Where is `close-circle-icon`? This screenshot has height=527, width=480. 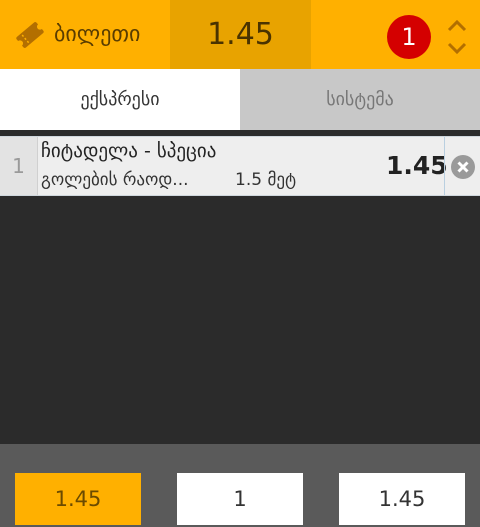
close-circle-icon is located at coordinates (463, 167).